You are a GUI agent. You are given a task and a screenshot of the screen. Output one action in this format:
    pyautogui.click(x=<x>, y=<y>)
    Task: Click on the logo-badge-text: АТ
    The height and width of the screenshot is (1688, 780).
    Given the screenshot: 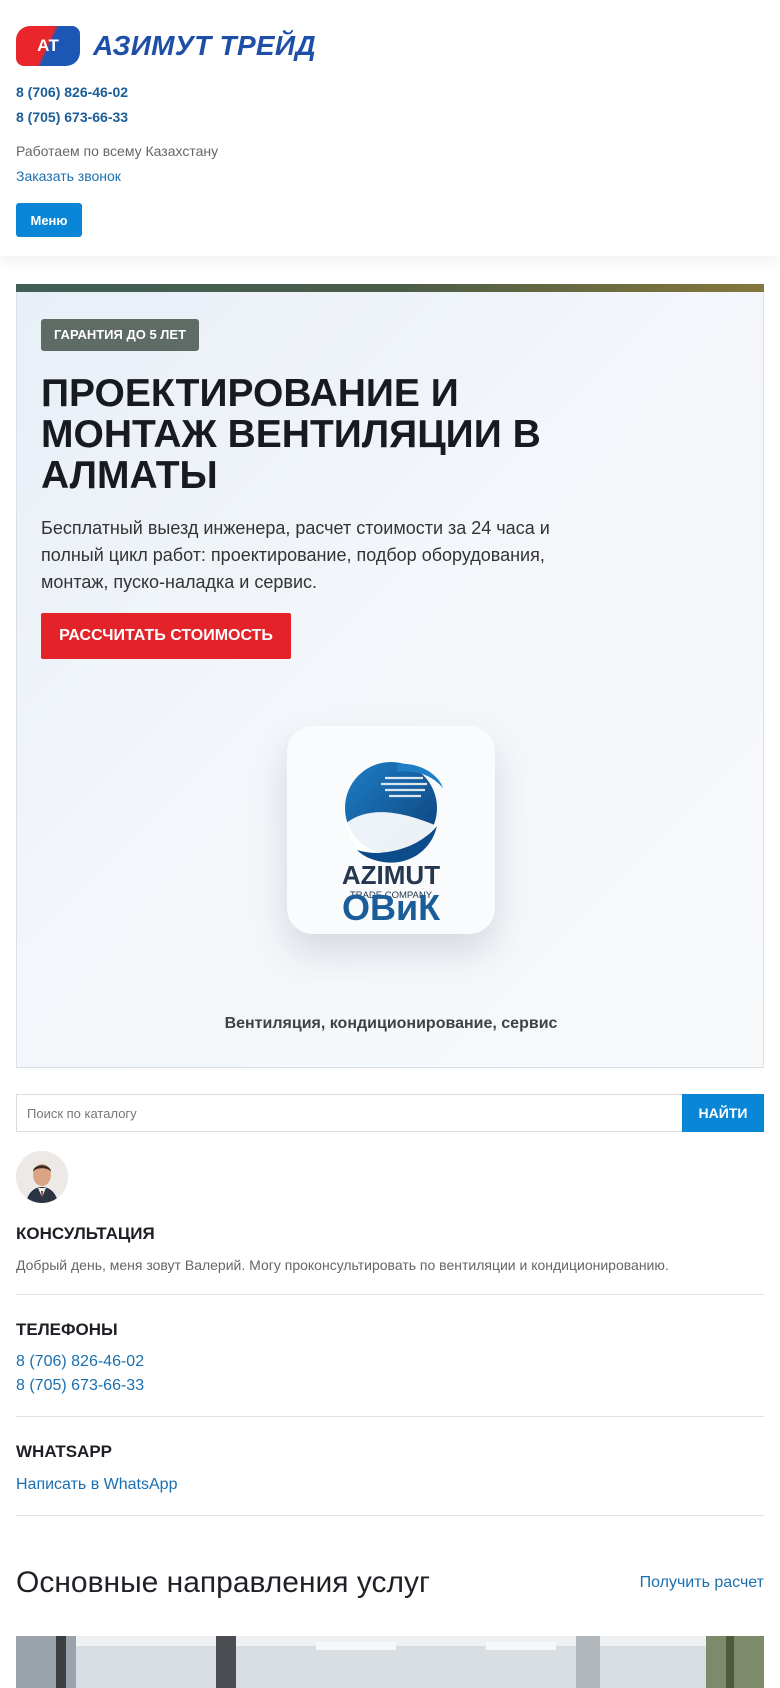 What is the action you would take?
    pyautogui.click(x=48, y=45)
    